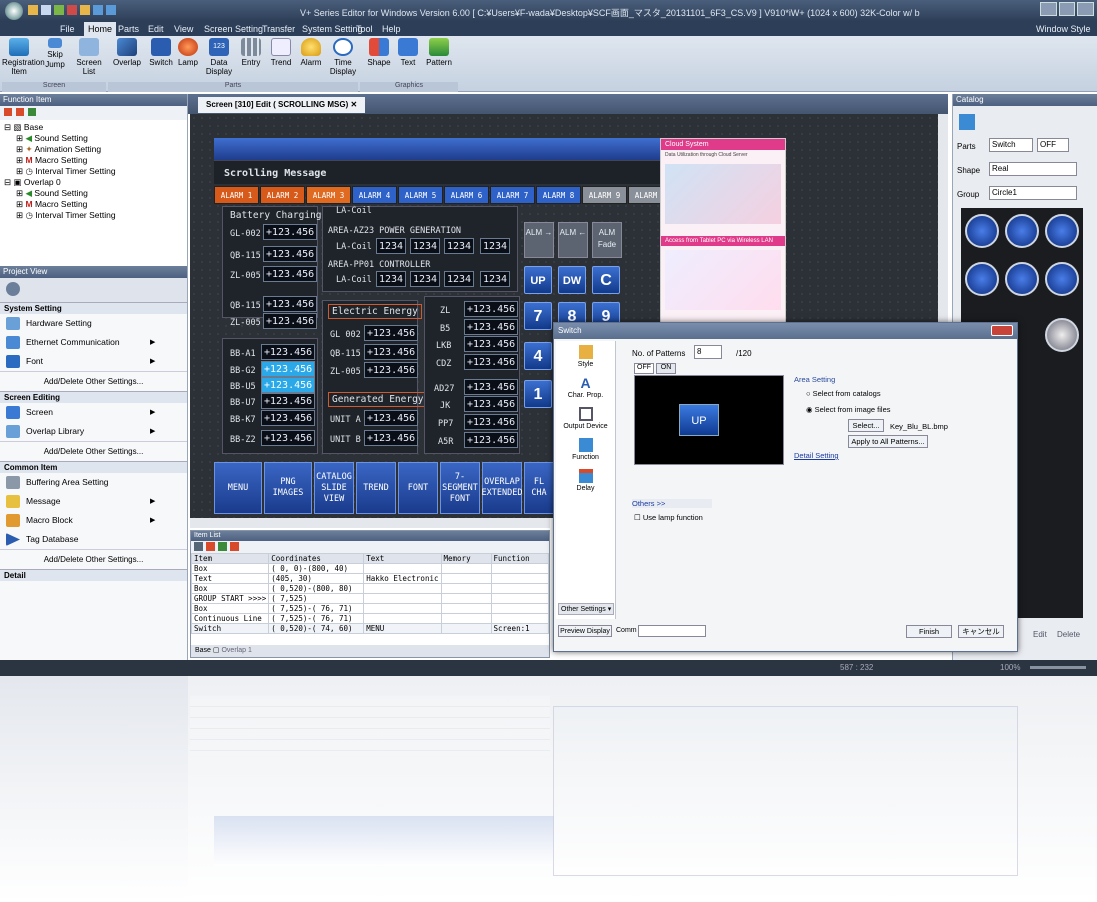 The height and width of the screenshot is (902, 1097). What do you see at coordinates (161, 60) in the screenshot?
I see `switch-button: Switch` at bounding box center [161, 60].